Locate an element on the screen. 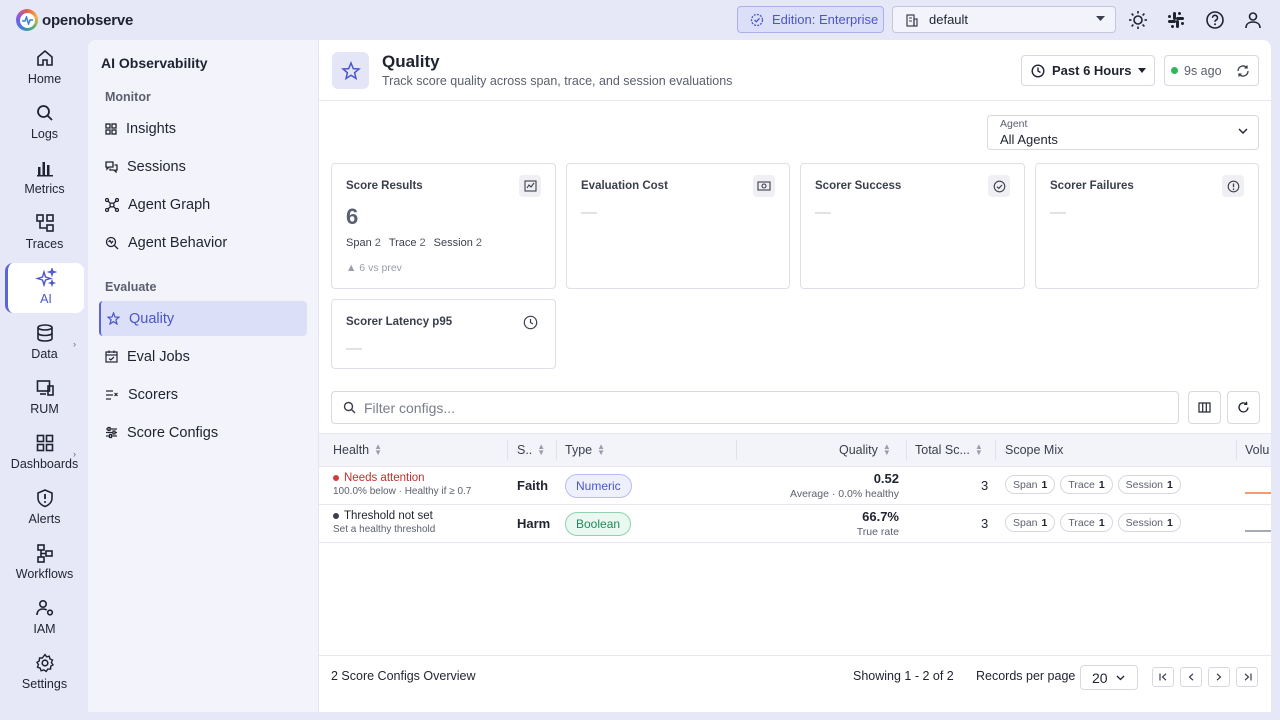 The image size is (1280, 720). total-scores: 3 is located at coordinates (985, 485).